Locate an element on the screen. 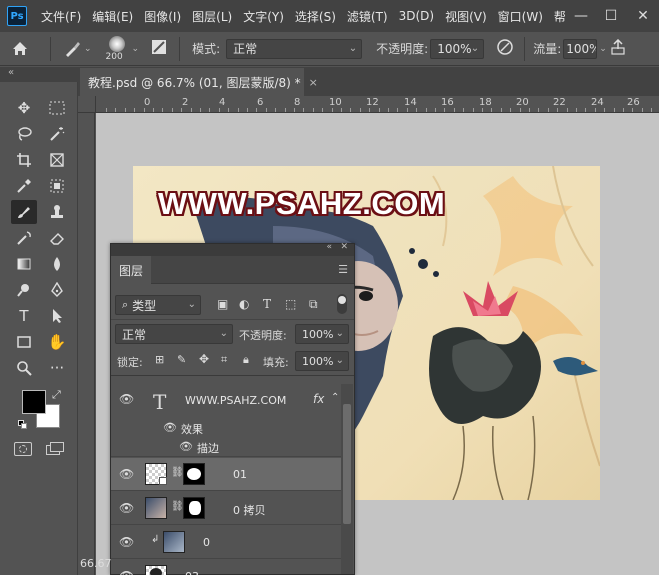  layer-effect-stroke-row: 👁︎ 描边 is located at coordinates (226, 447).